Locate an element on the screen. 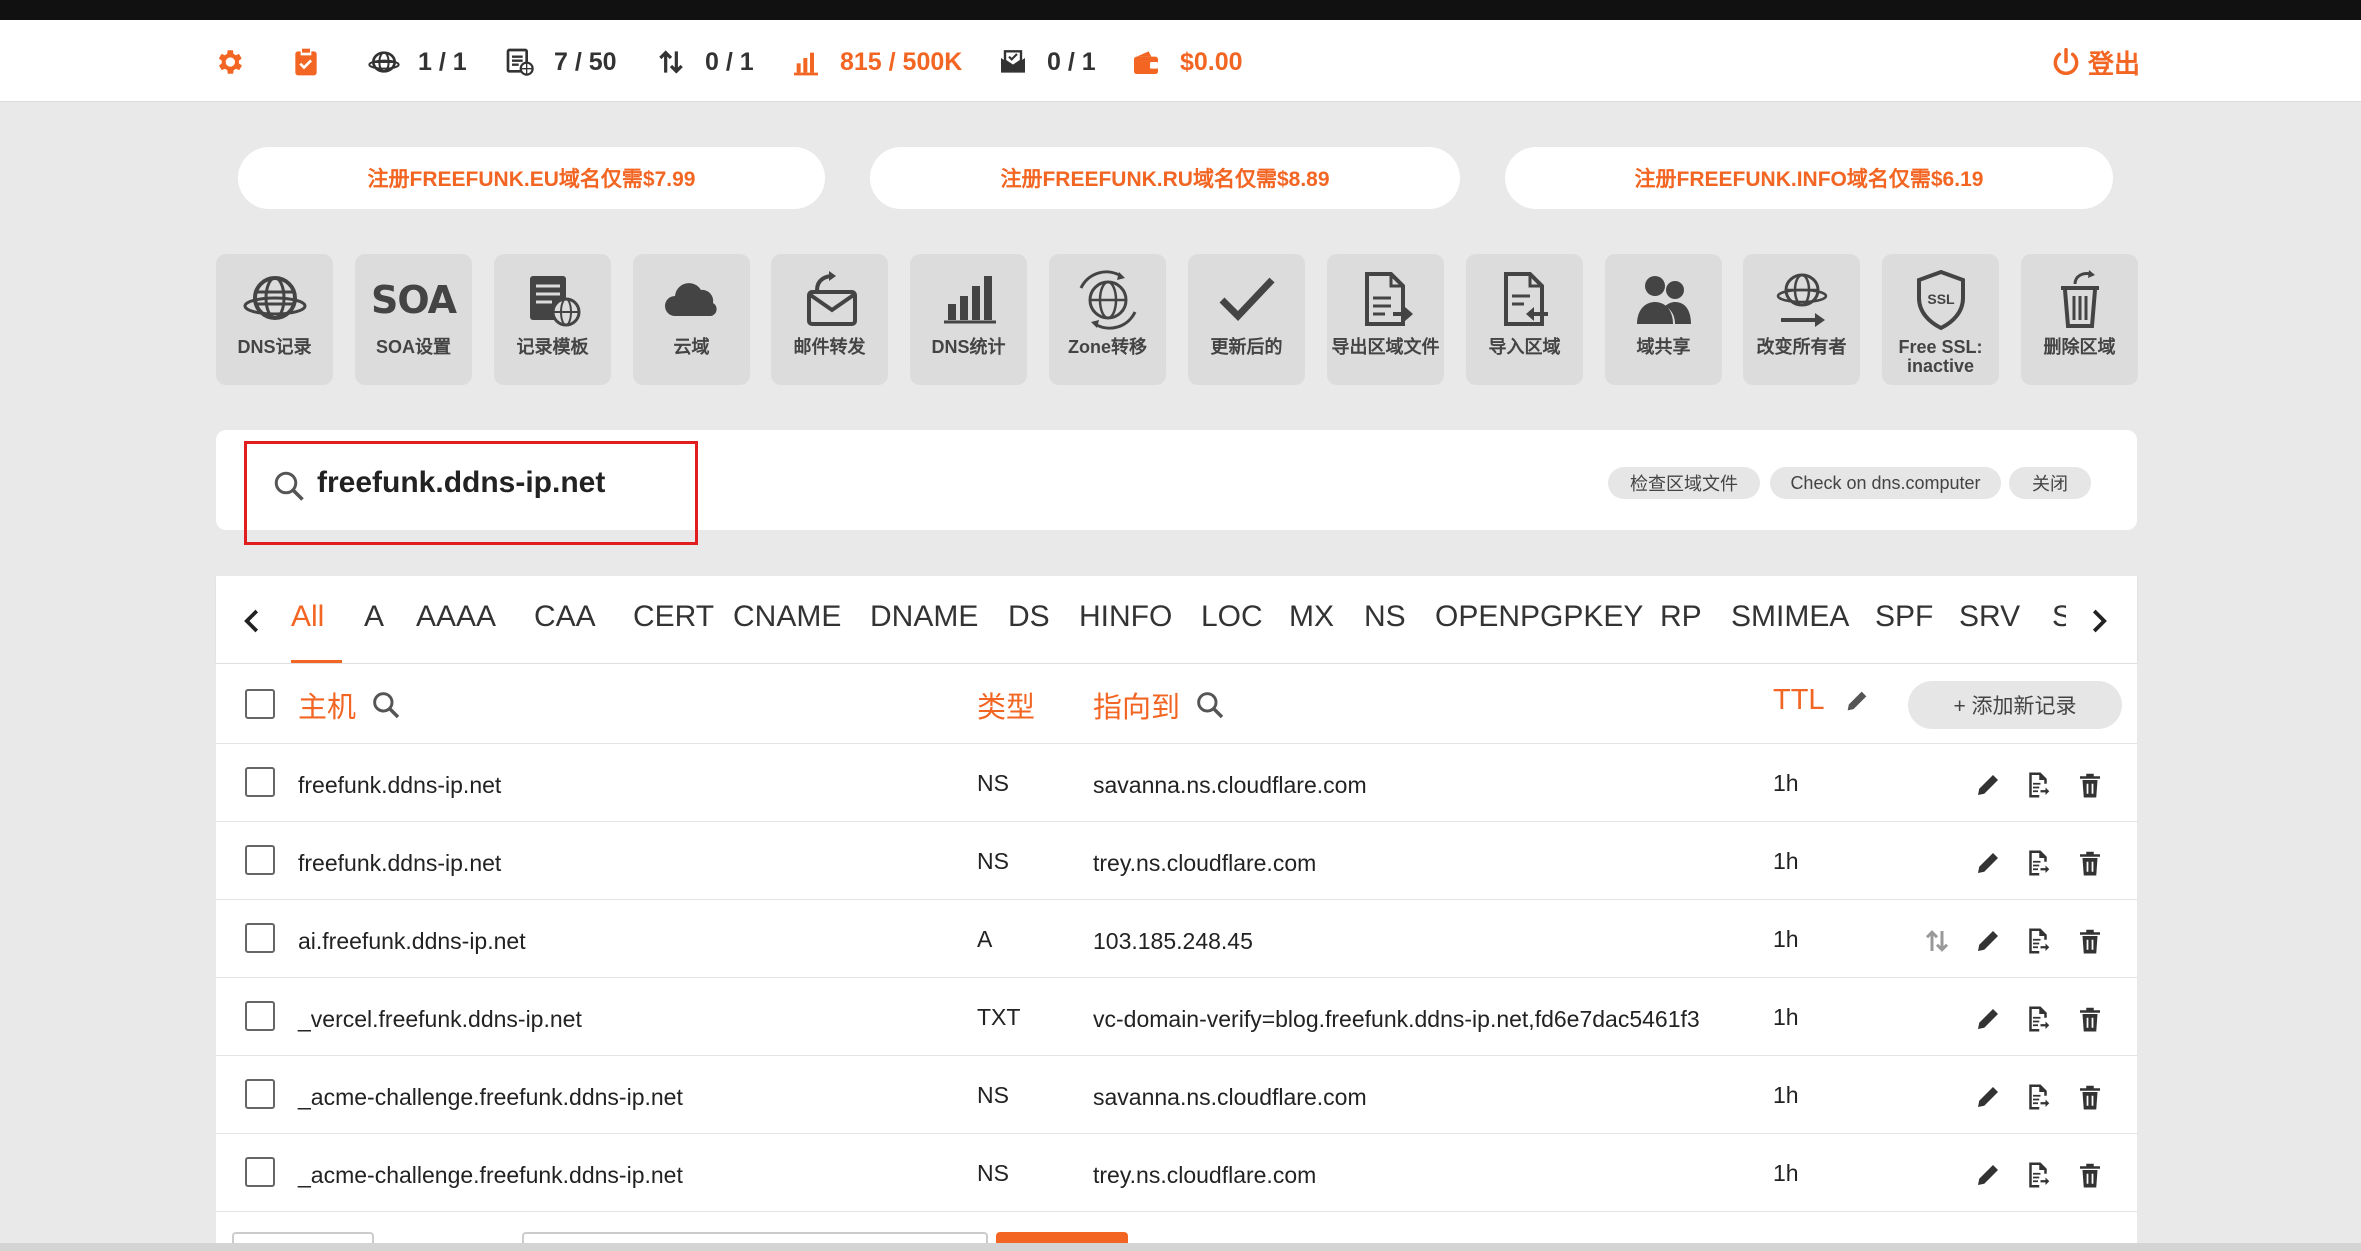 This screenshot has width=2361, height=1251. ttl-column-header: TTL is located at coordinates (1822, 700).